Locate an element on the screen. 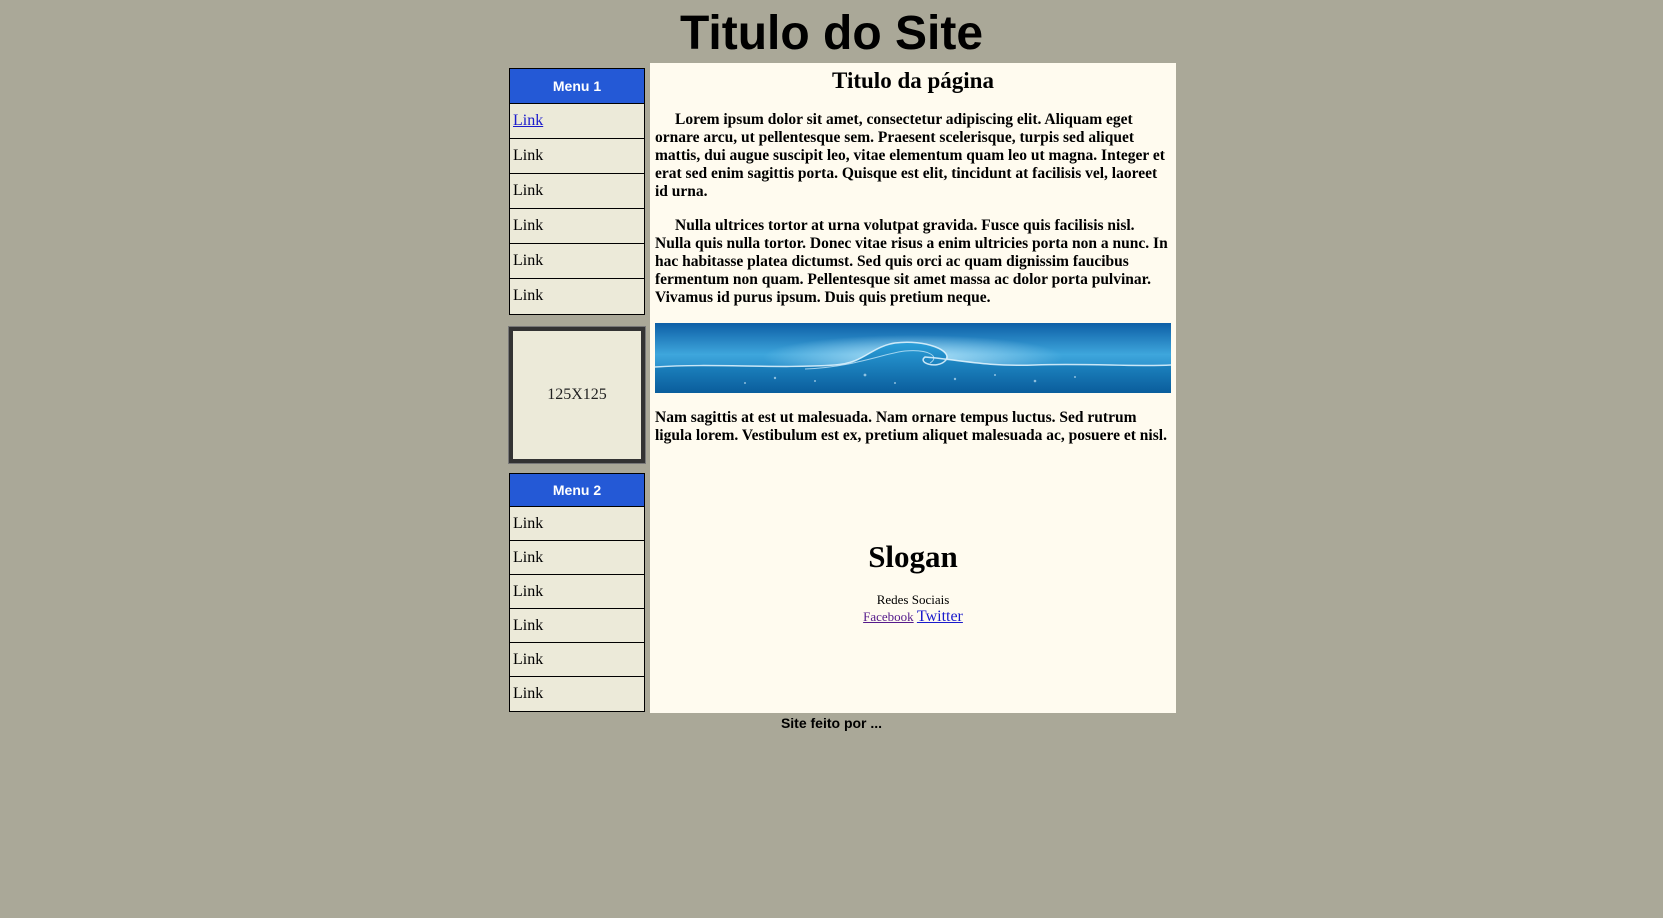 The image size is (1663, 918). twitter-link: Twitter is located at coordinates (940, 616).